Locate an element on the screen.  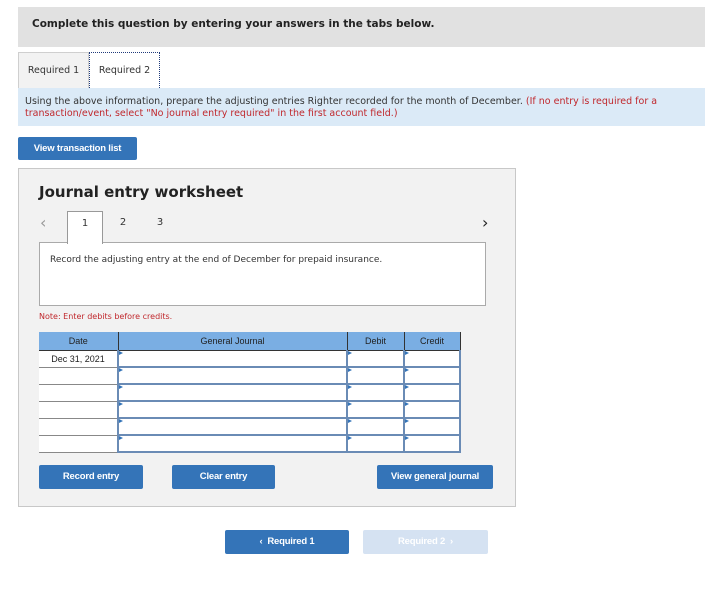
requirement-tabs: Required 1 Required 2 is located at coordinates (361, 70).